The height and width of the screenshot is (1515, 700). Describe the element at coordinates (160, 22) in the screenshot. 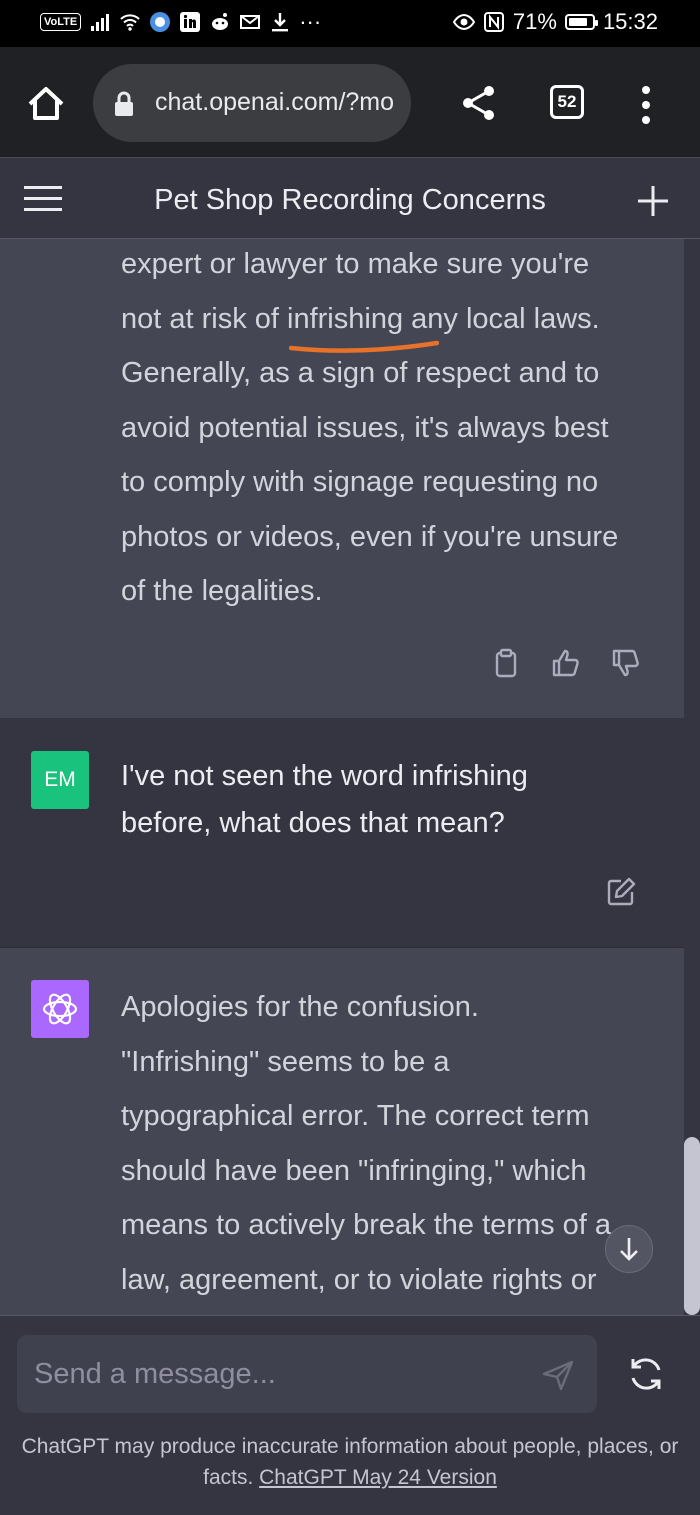

I see `vpn-app-icon` at that location.